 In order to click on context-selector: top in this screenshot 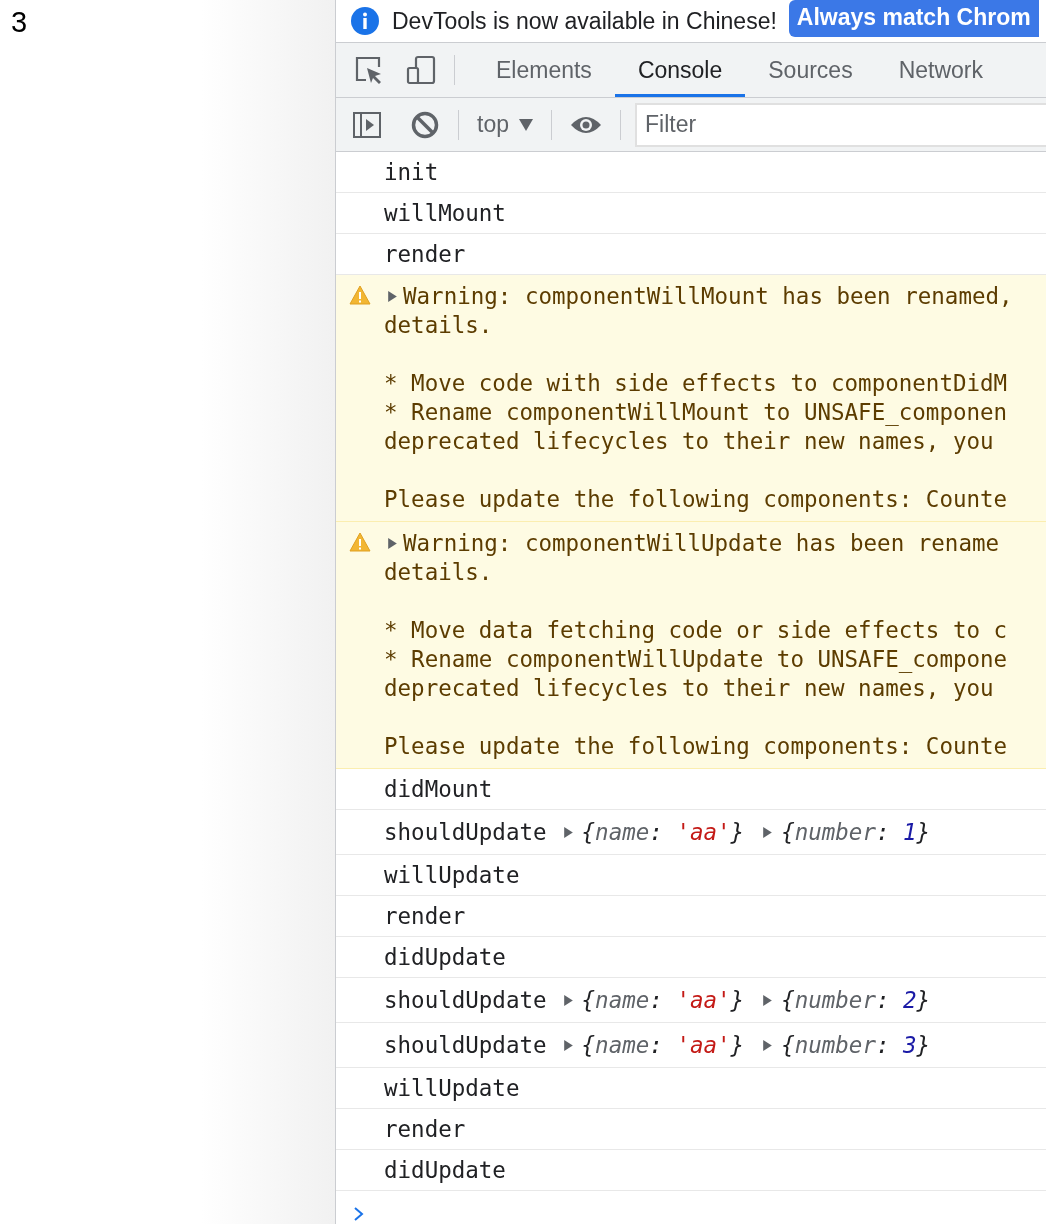, I will do `click(493, 124)`.